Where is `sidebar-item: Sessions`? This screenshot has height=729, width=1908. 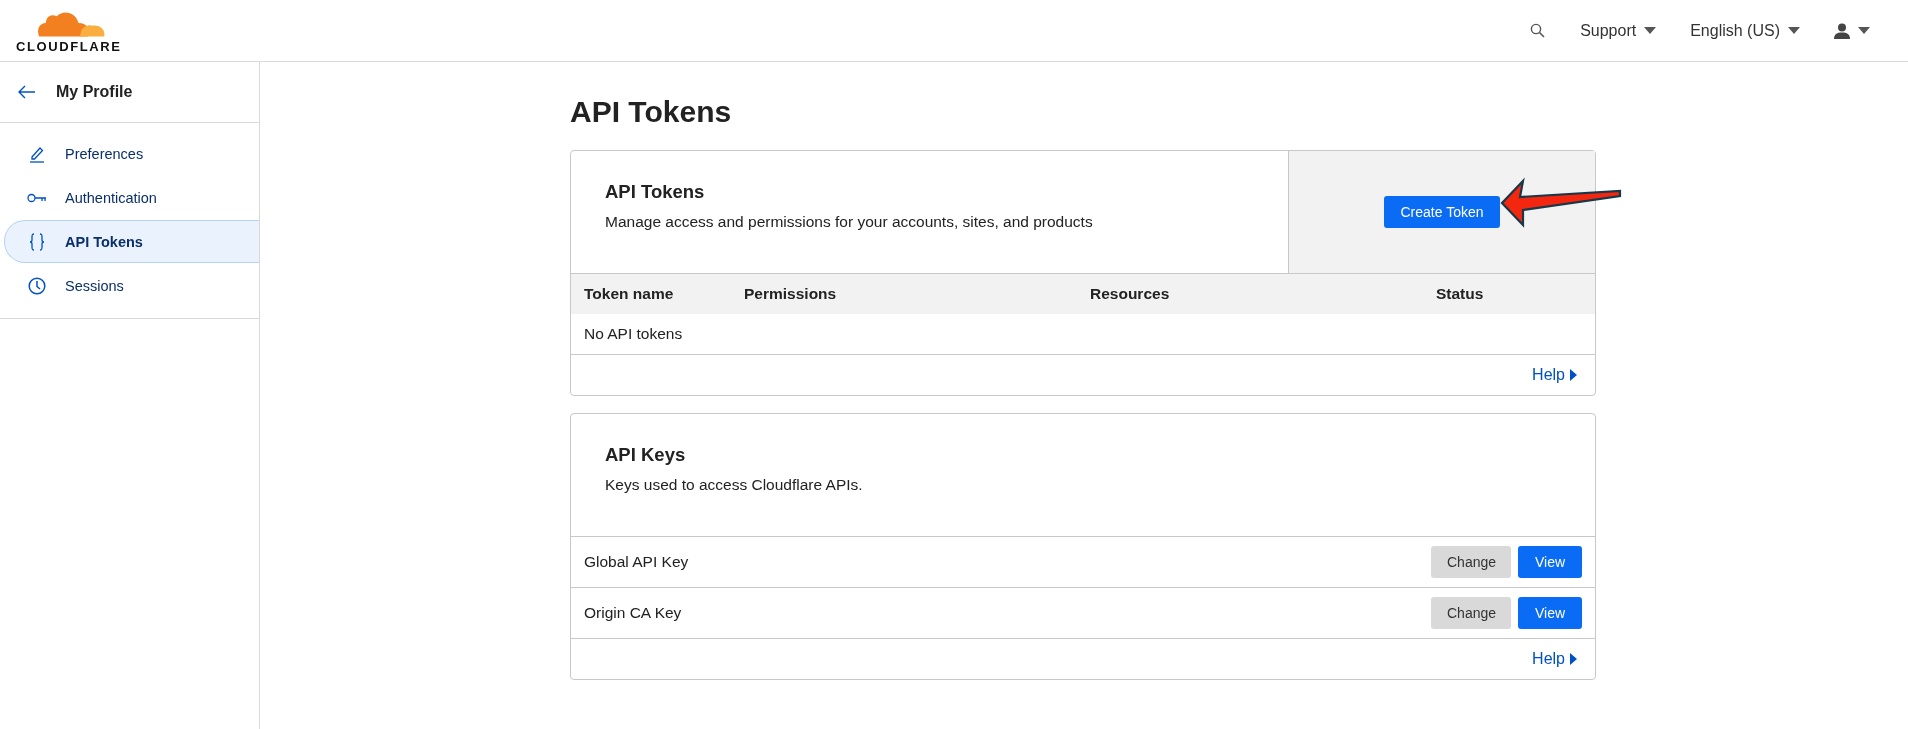 sidebar-item: Sessions is located at coordinates (131, 285).